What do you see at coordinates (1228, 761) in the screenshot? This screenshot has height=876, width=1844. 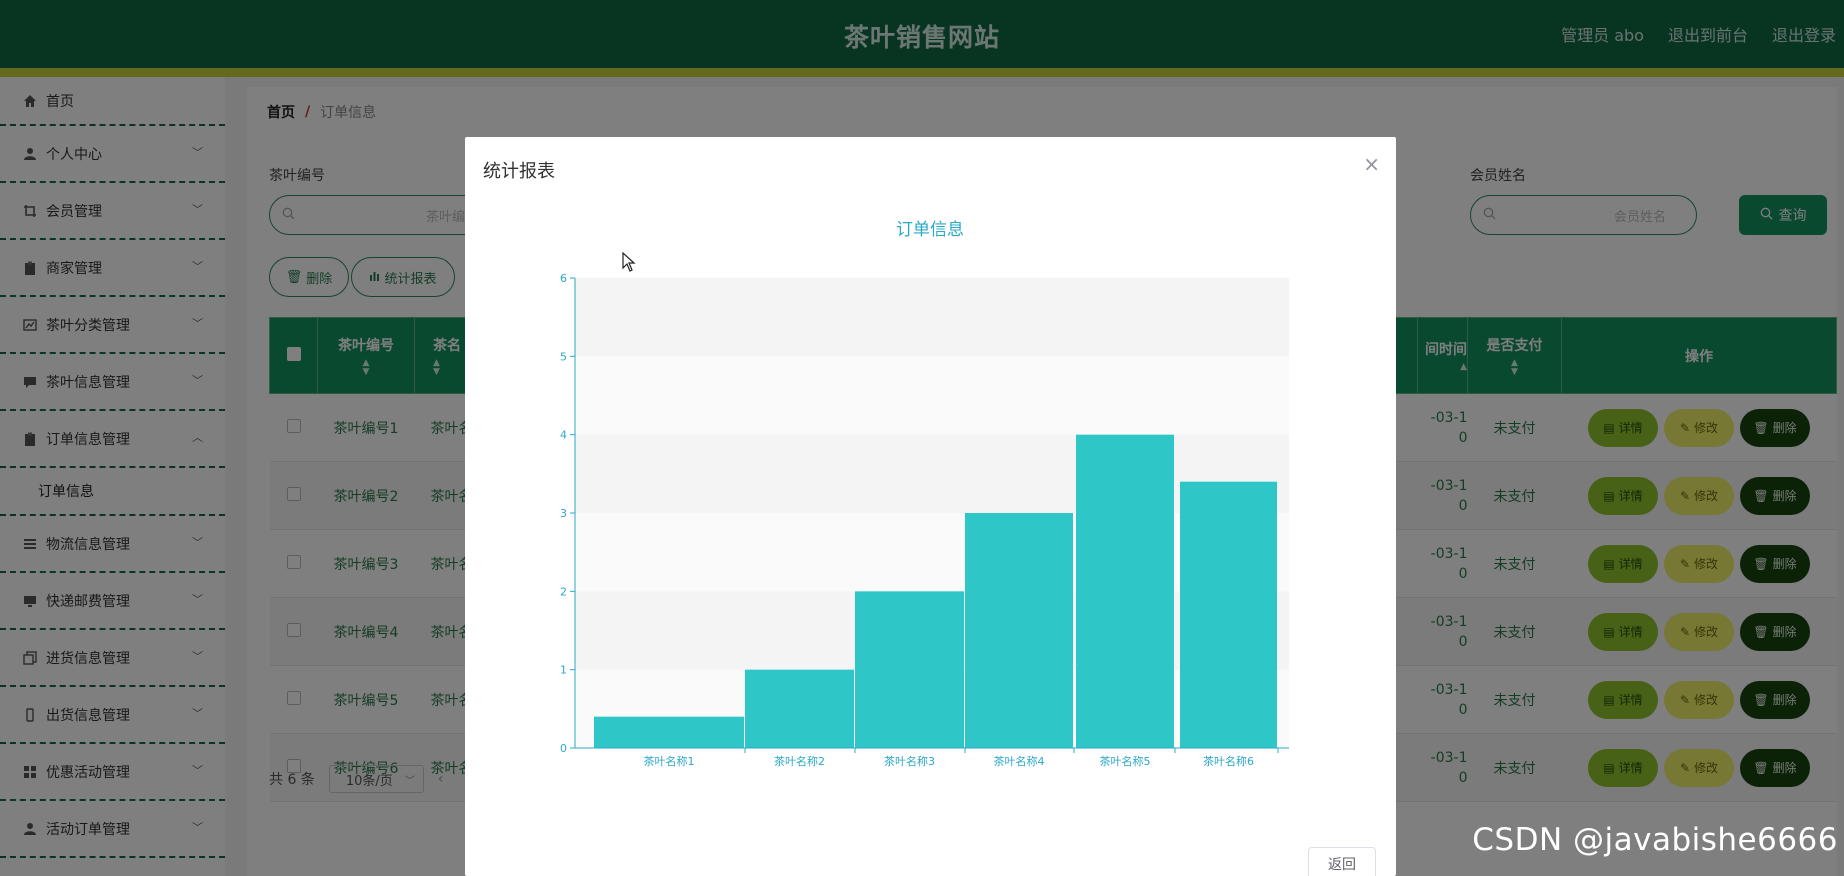 I see `x-tick-label: 茶叶名称6` at bounding box center [1228, 761].